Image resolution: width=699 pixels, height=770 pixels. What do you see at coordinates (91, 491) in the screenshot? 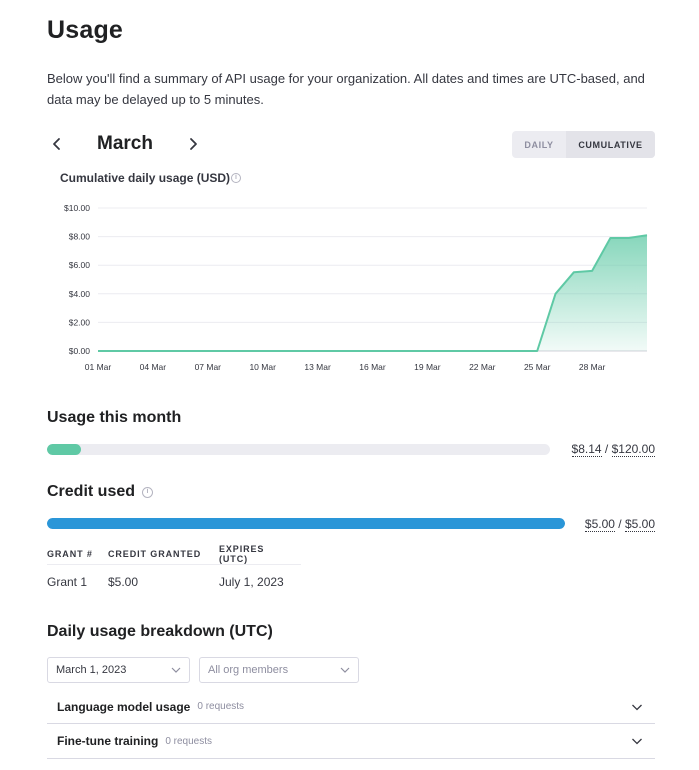
I see `credit-heading: Credit used` at bounding box center [91, 491].